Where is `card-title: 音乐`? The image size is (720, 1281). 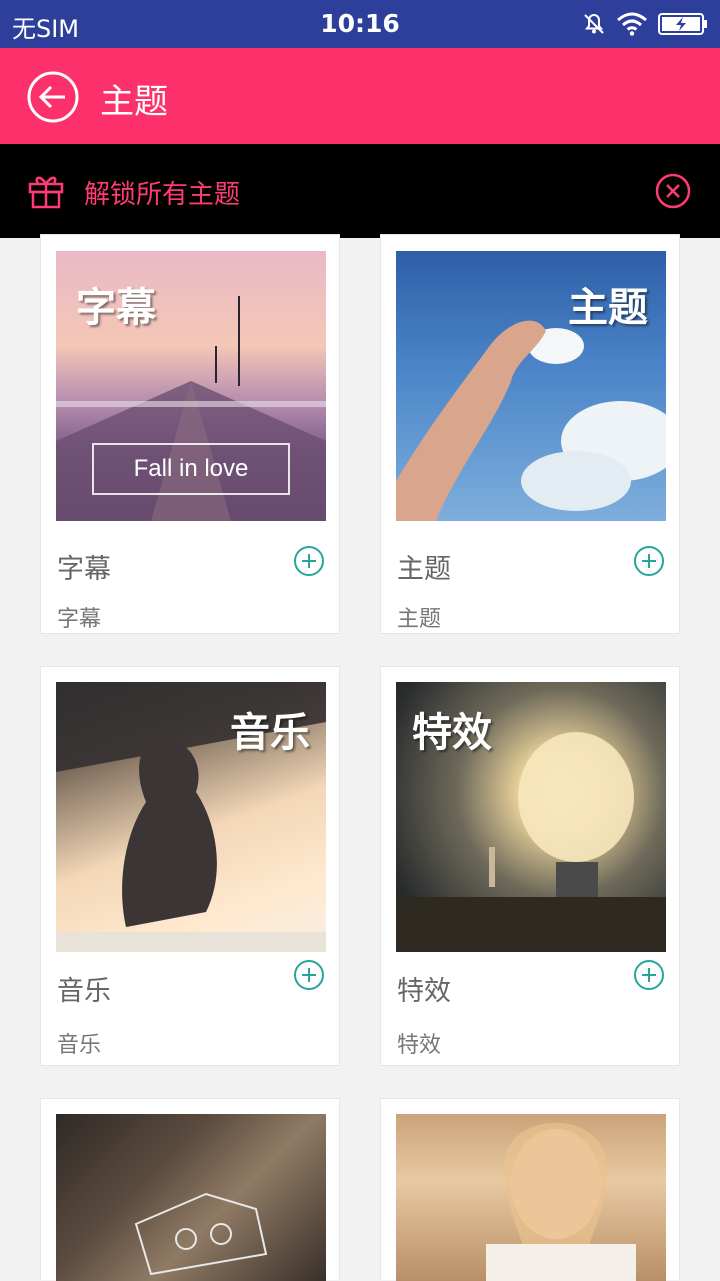 card-title: 音乐 is located at coordinates (84, 991).